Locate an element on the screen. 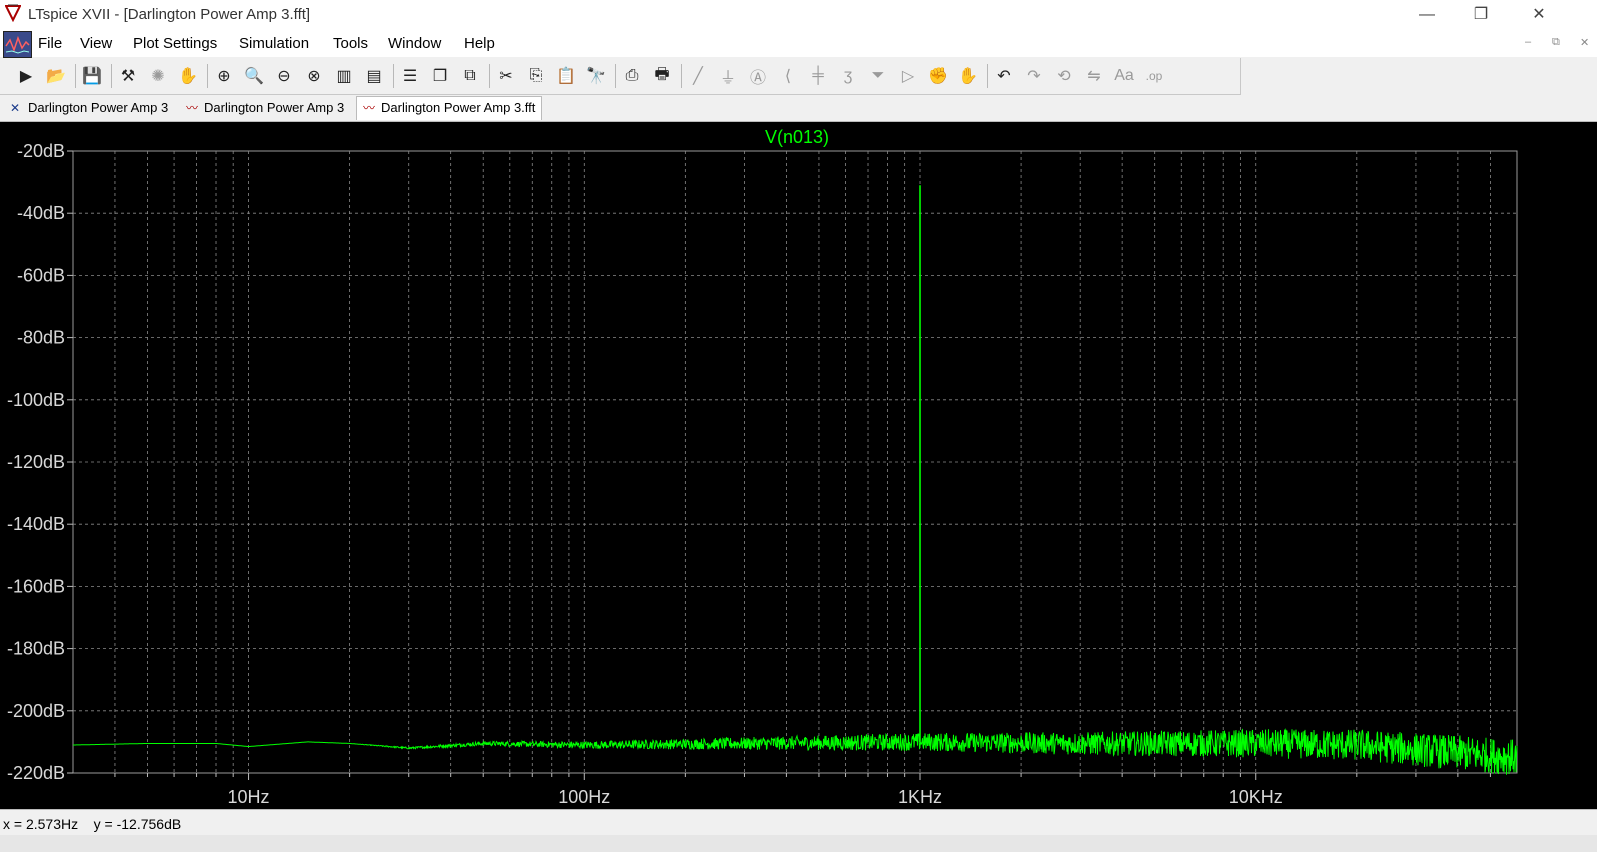 This screenshot has width=1597, height=852. open-icon: 📂 is located at coordinates (56, 76).